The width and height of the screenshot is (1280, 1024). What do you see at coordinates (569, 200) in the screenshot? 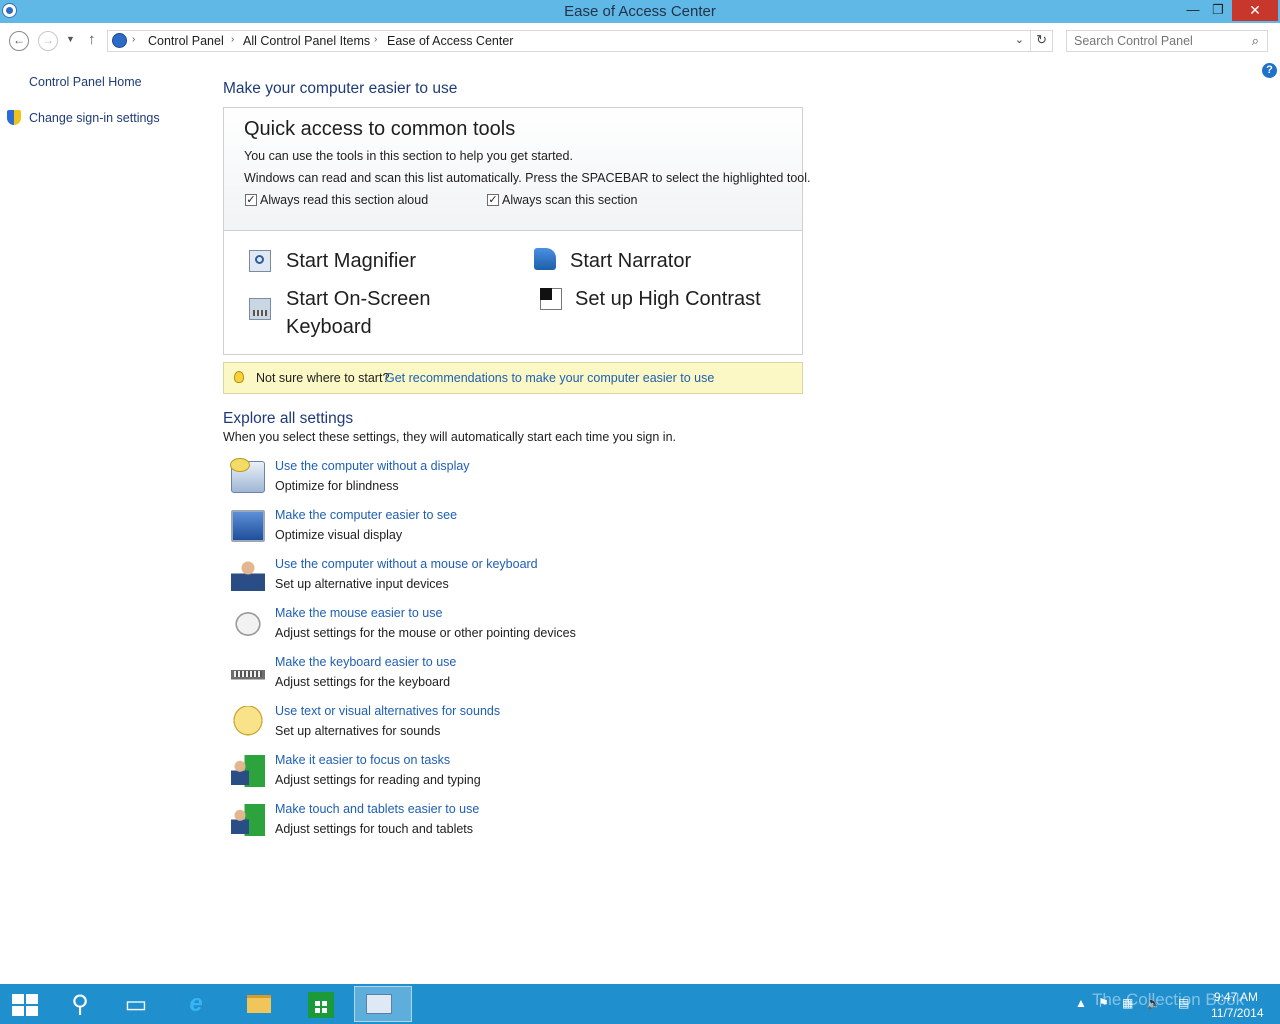
I see `scan-section-label: Always scan this section` at bounding box center [569, 200].